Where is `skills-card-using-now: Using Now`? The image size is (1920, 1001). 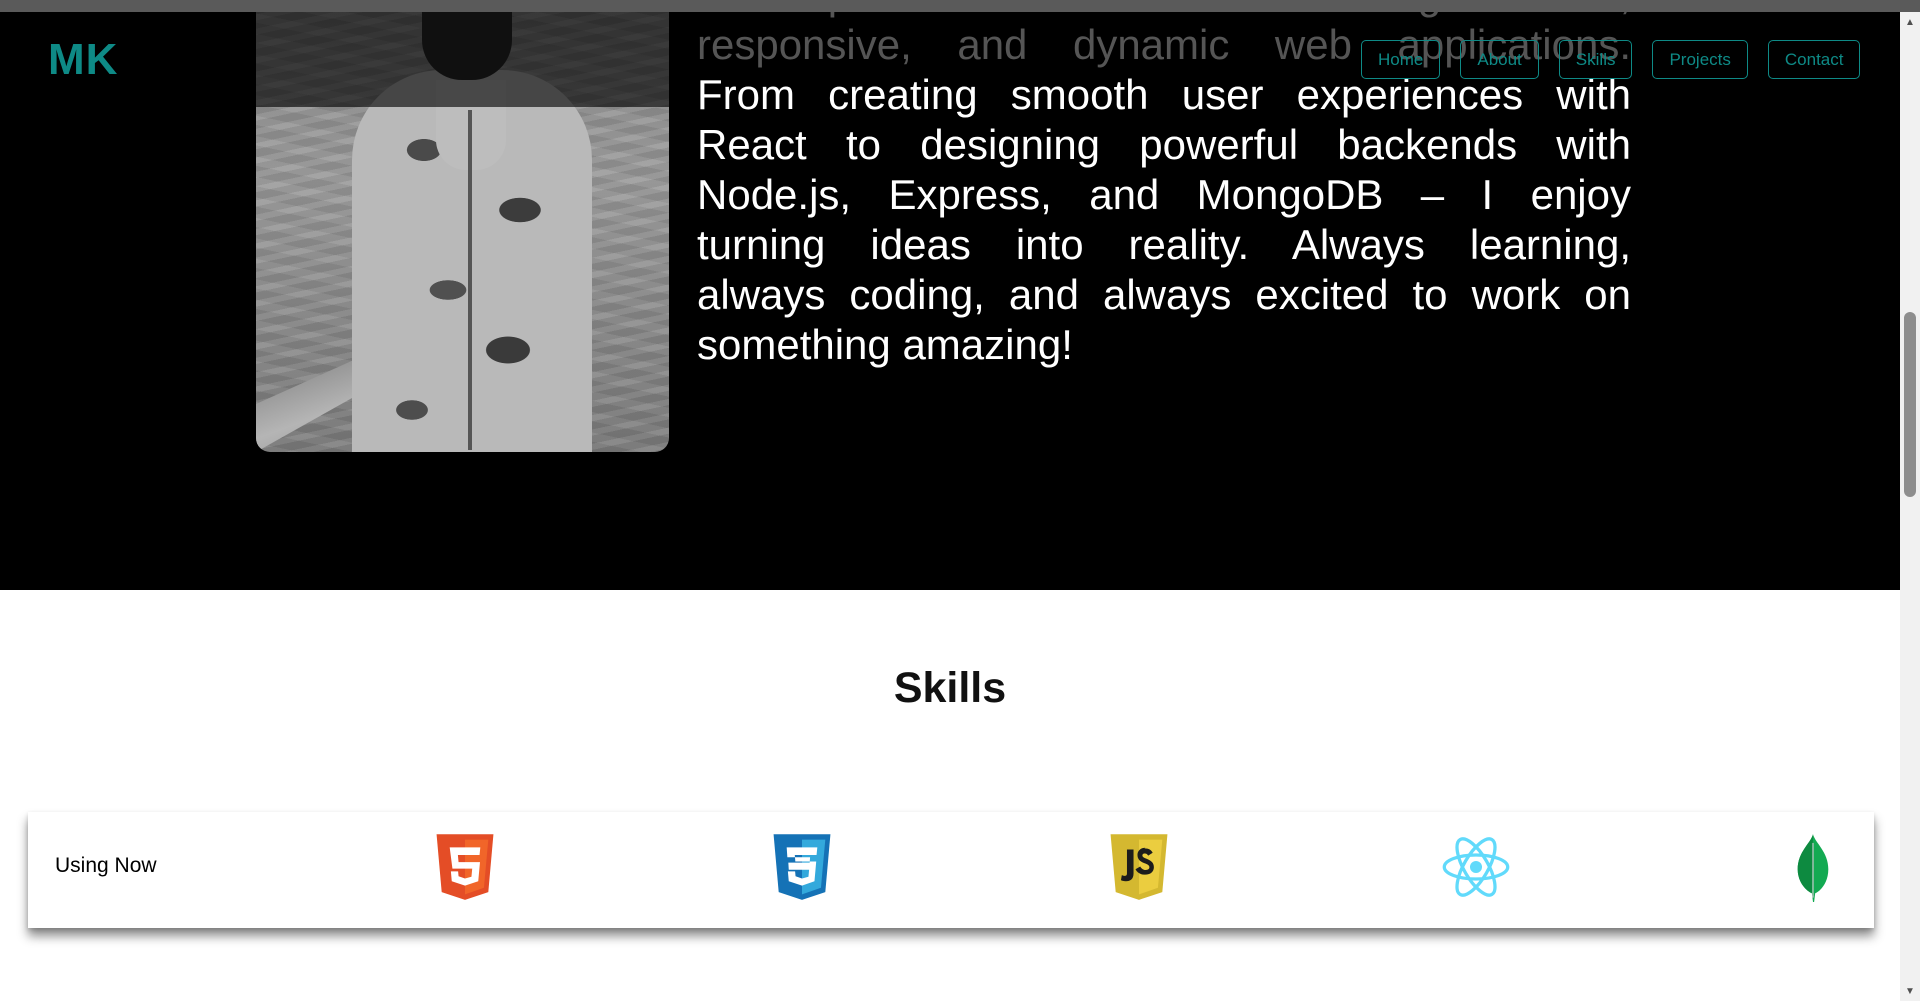
skills-card-using-now: Using Now is located at coordinates (951, 870).